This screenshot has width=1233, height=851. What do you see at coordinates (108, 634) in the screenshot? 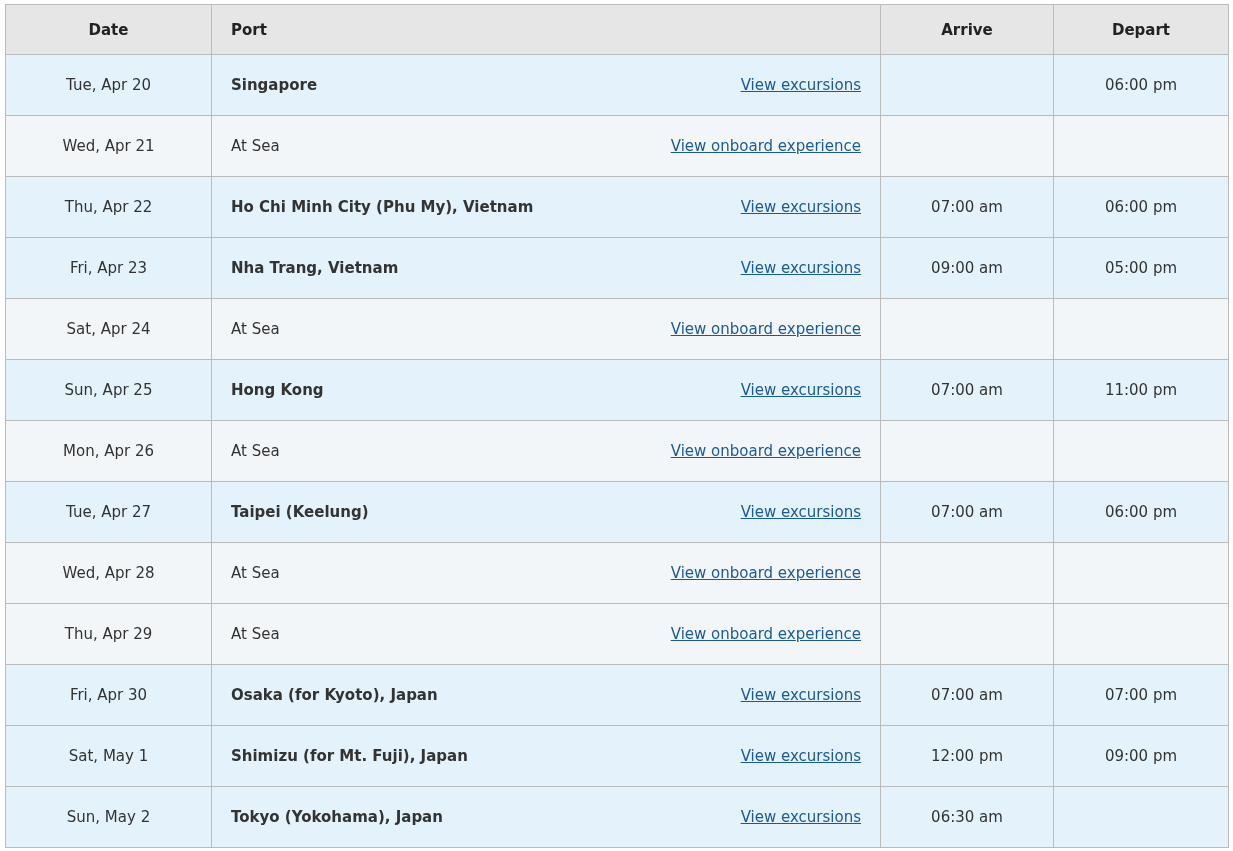
I see `table-cell: Thu, Apr 29` at bounding box center [108, 634].